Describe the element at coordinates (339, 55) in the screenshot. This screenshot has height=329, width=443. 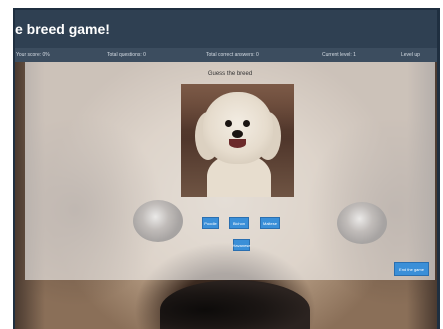
I see `stat-current-level: Current level: 1` at that location.